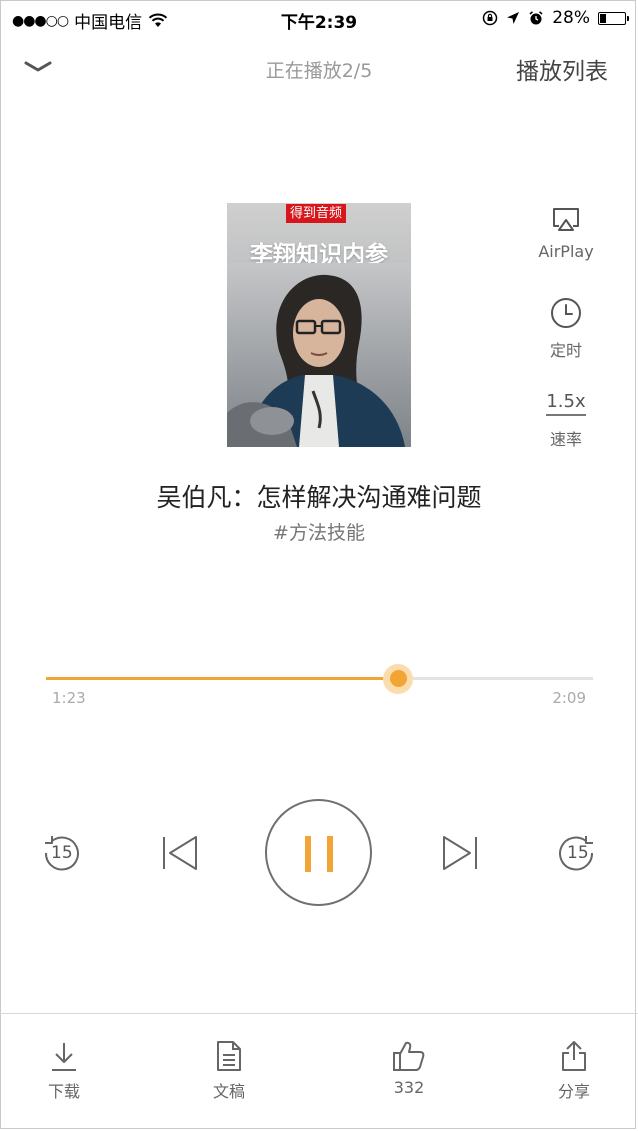  I want to click on speed-label: 速率, so click(565, 439).